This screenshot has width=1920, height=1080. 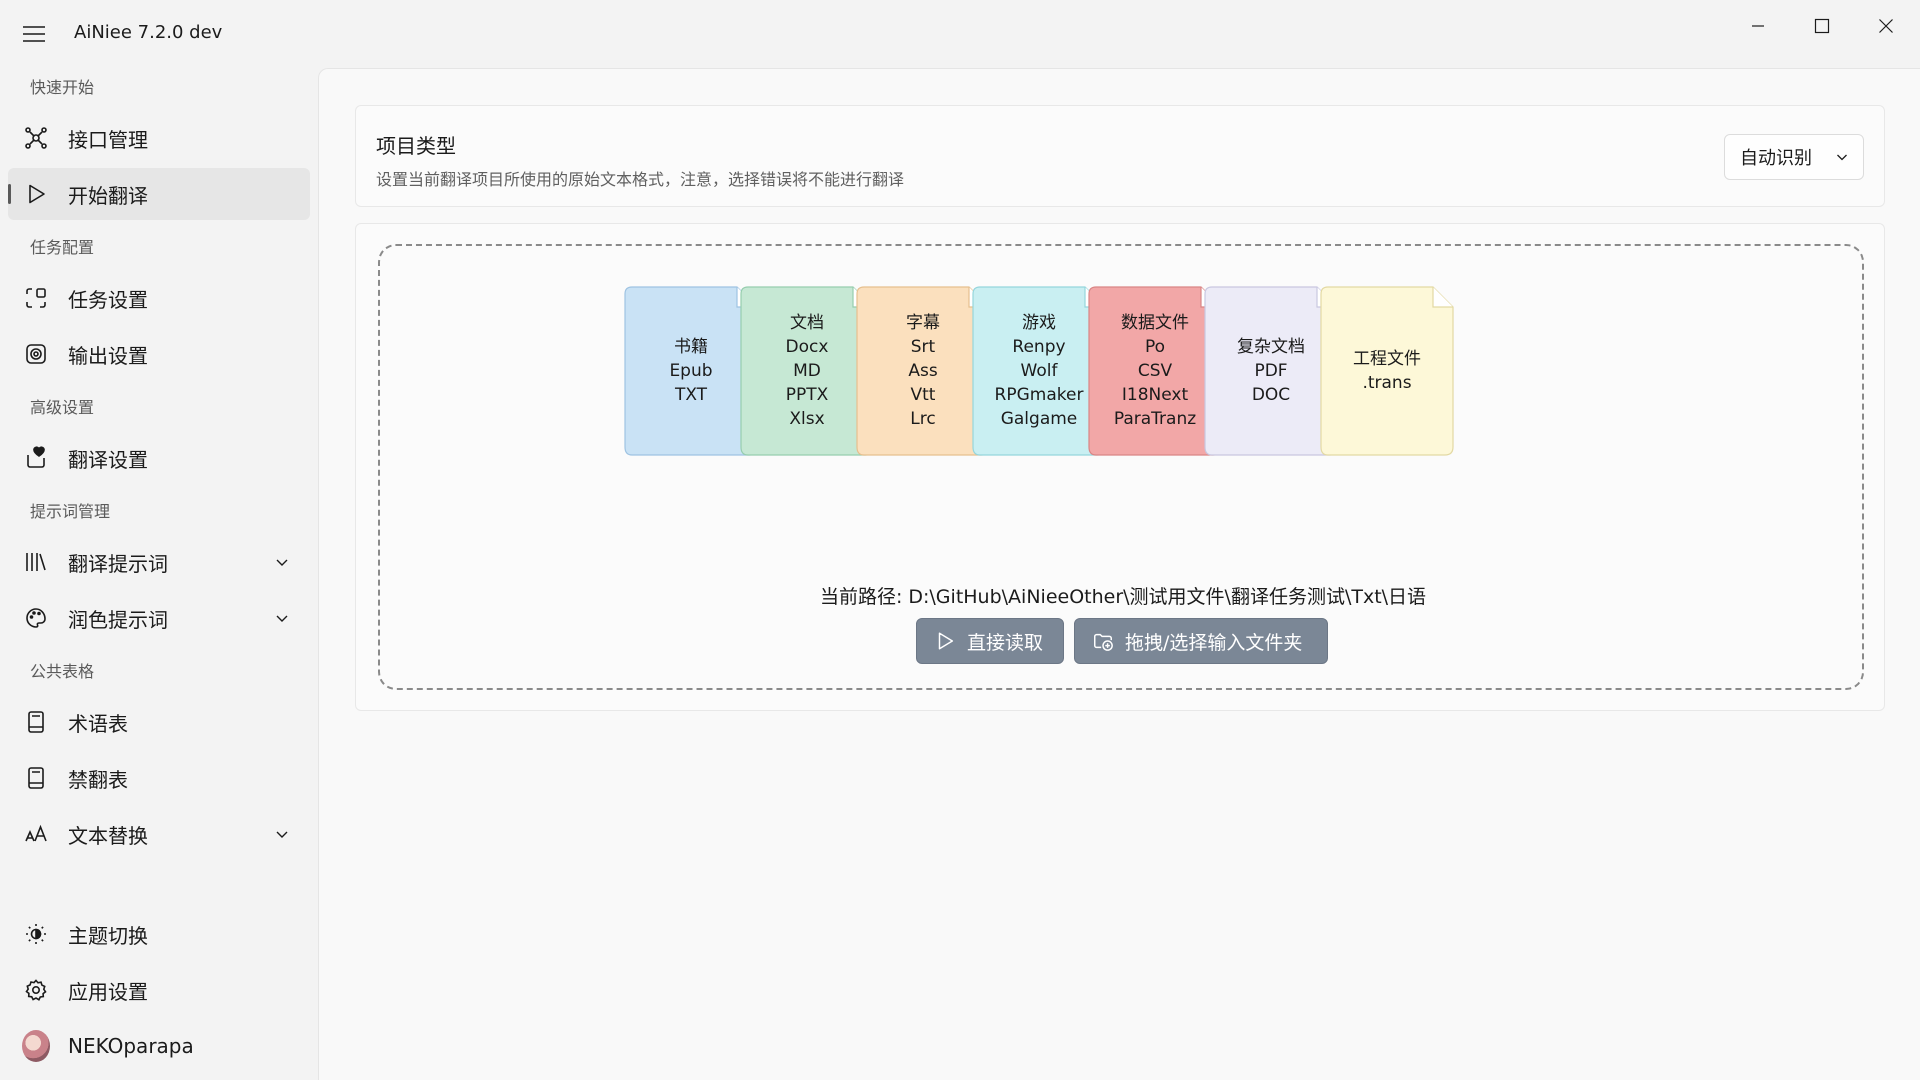 What do you see at coordinates (9, 194) in the screenshot?
I see `active-indicator` at bounding box center [9, 194].